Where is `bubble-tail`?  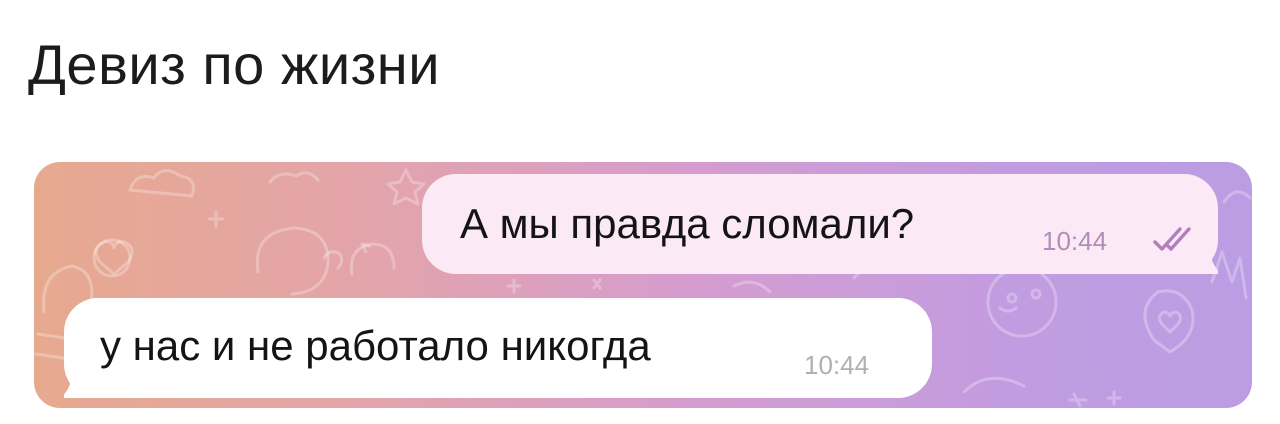 bubble-tail is located at coordinates (84, 378).